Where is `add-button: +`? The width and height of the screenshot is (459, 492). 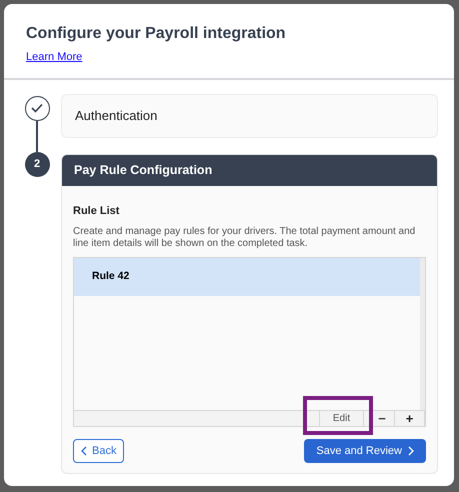
add-button: + is located at coordinates (409, 418).